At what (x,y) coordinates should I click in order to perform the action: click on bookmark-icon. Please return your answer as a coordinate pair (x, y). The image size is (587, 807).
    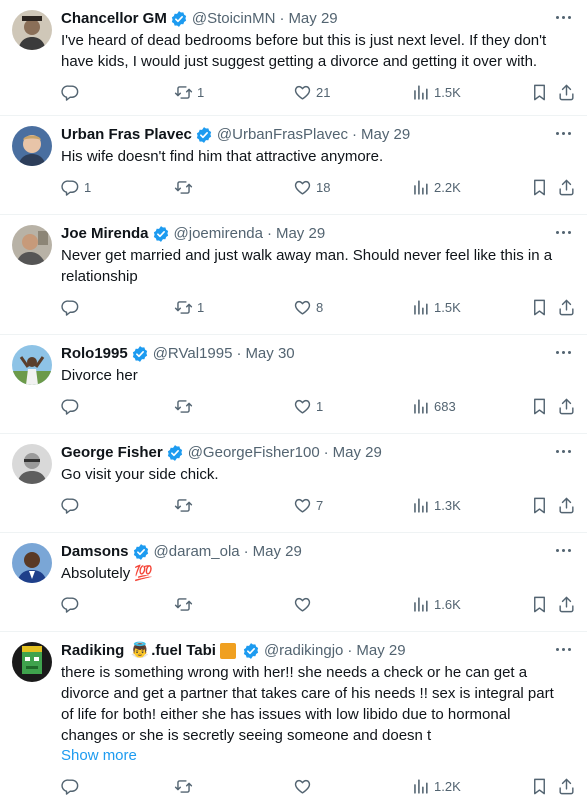
    Looking at the image, I should click on (539, 92).